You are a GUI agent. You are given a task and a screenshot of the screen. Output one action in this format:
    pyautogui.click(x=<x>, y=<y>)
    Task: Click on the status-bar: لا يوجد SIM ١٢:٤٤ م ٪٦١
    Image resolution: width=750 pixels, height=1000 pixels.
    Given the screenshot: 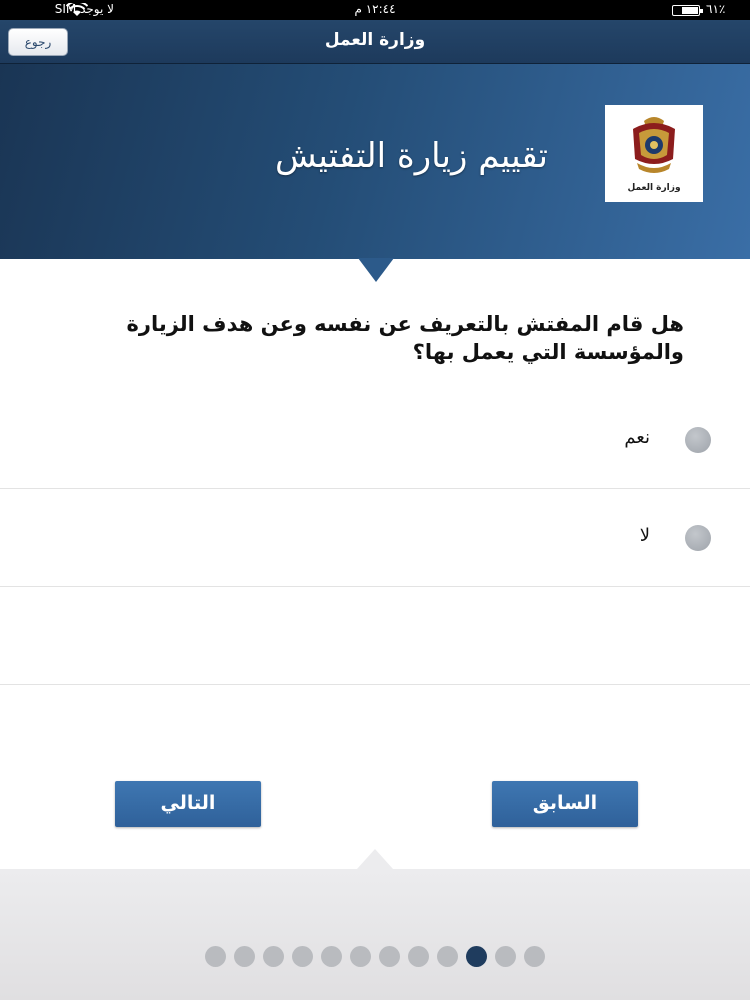 What is the action you would take?
    pyautogui.click(x=375, y=10)
    